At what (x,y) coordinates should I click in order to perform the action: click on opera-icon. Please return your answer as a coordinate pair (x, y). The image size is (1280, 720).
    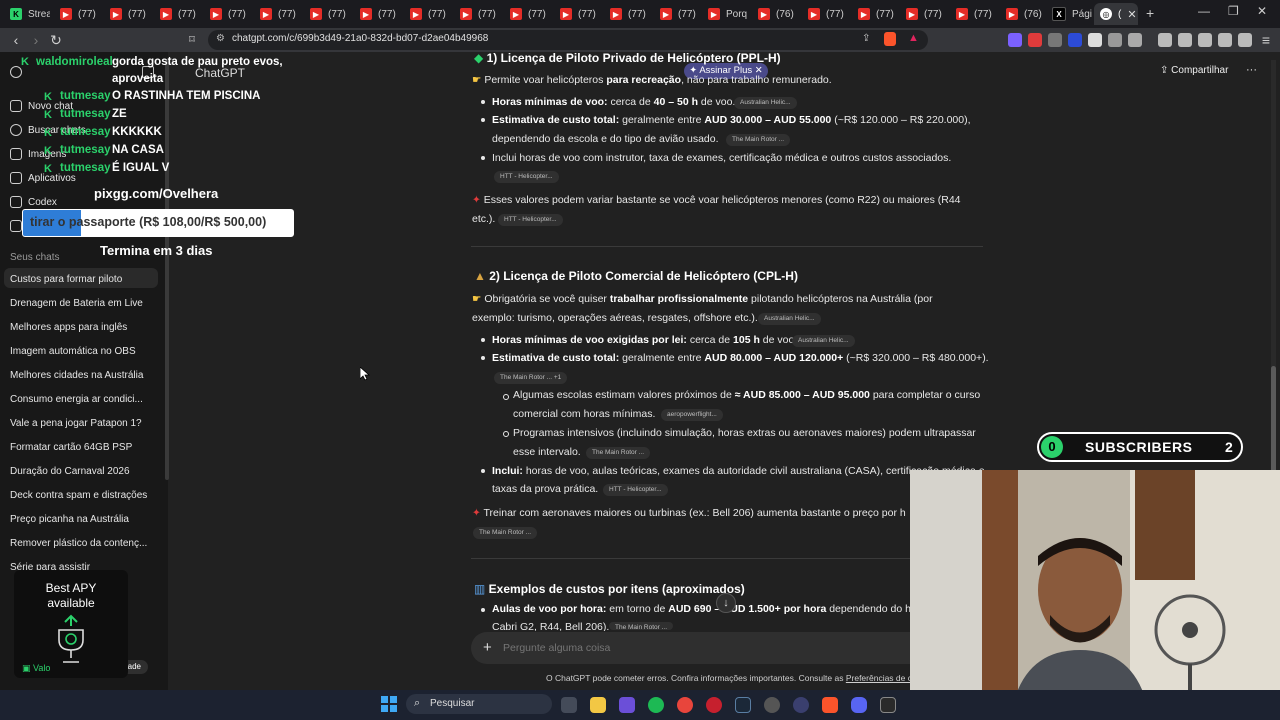
    Looking at the image, I should click on (714, 705).